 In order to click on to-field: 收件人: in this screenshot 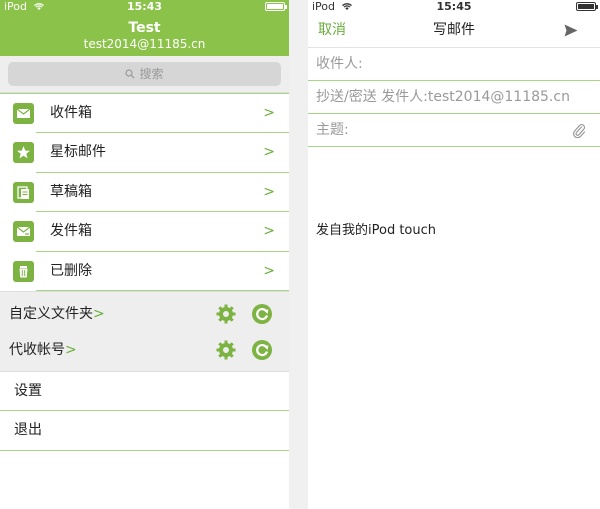, I will do `click(454, 64)`.